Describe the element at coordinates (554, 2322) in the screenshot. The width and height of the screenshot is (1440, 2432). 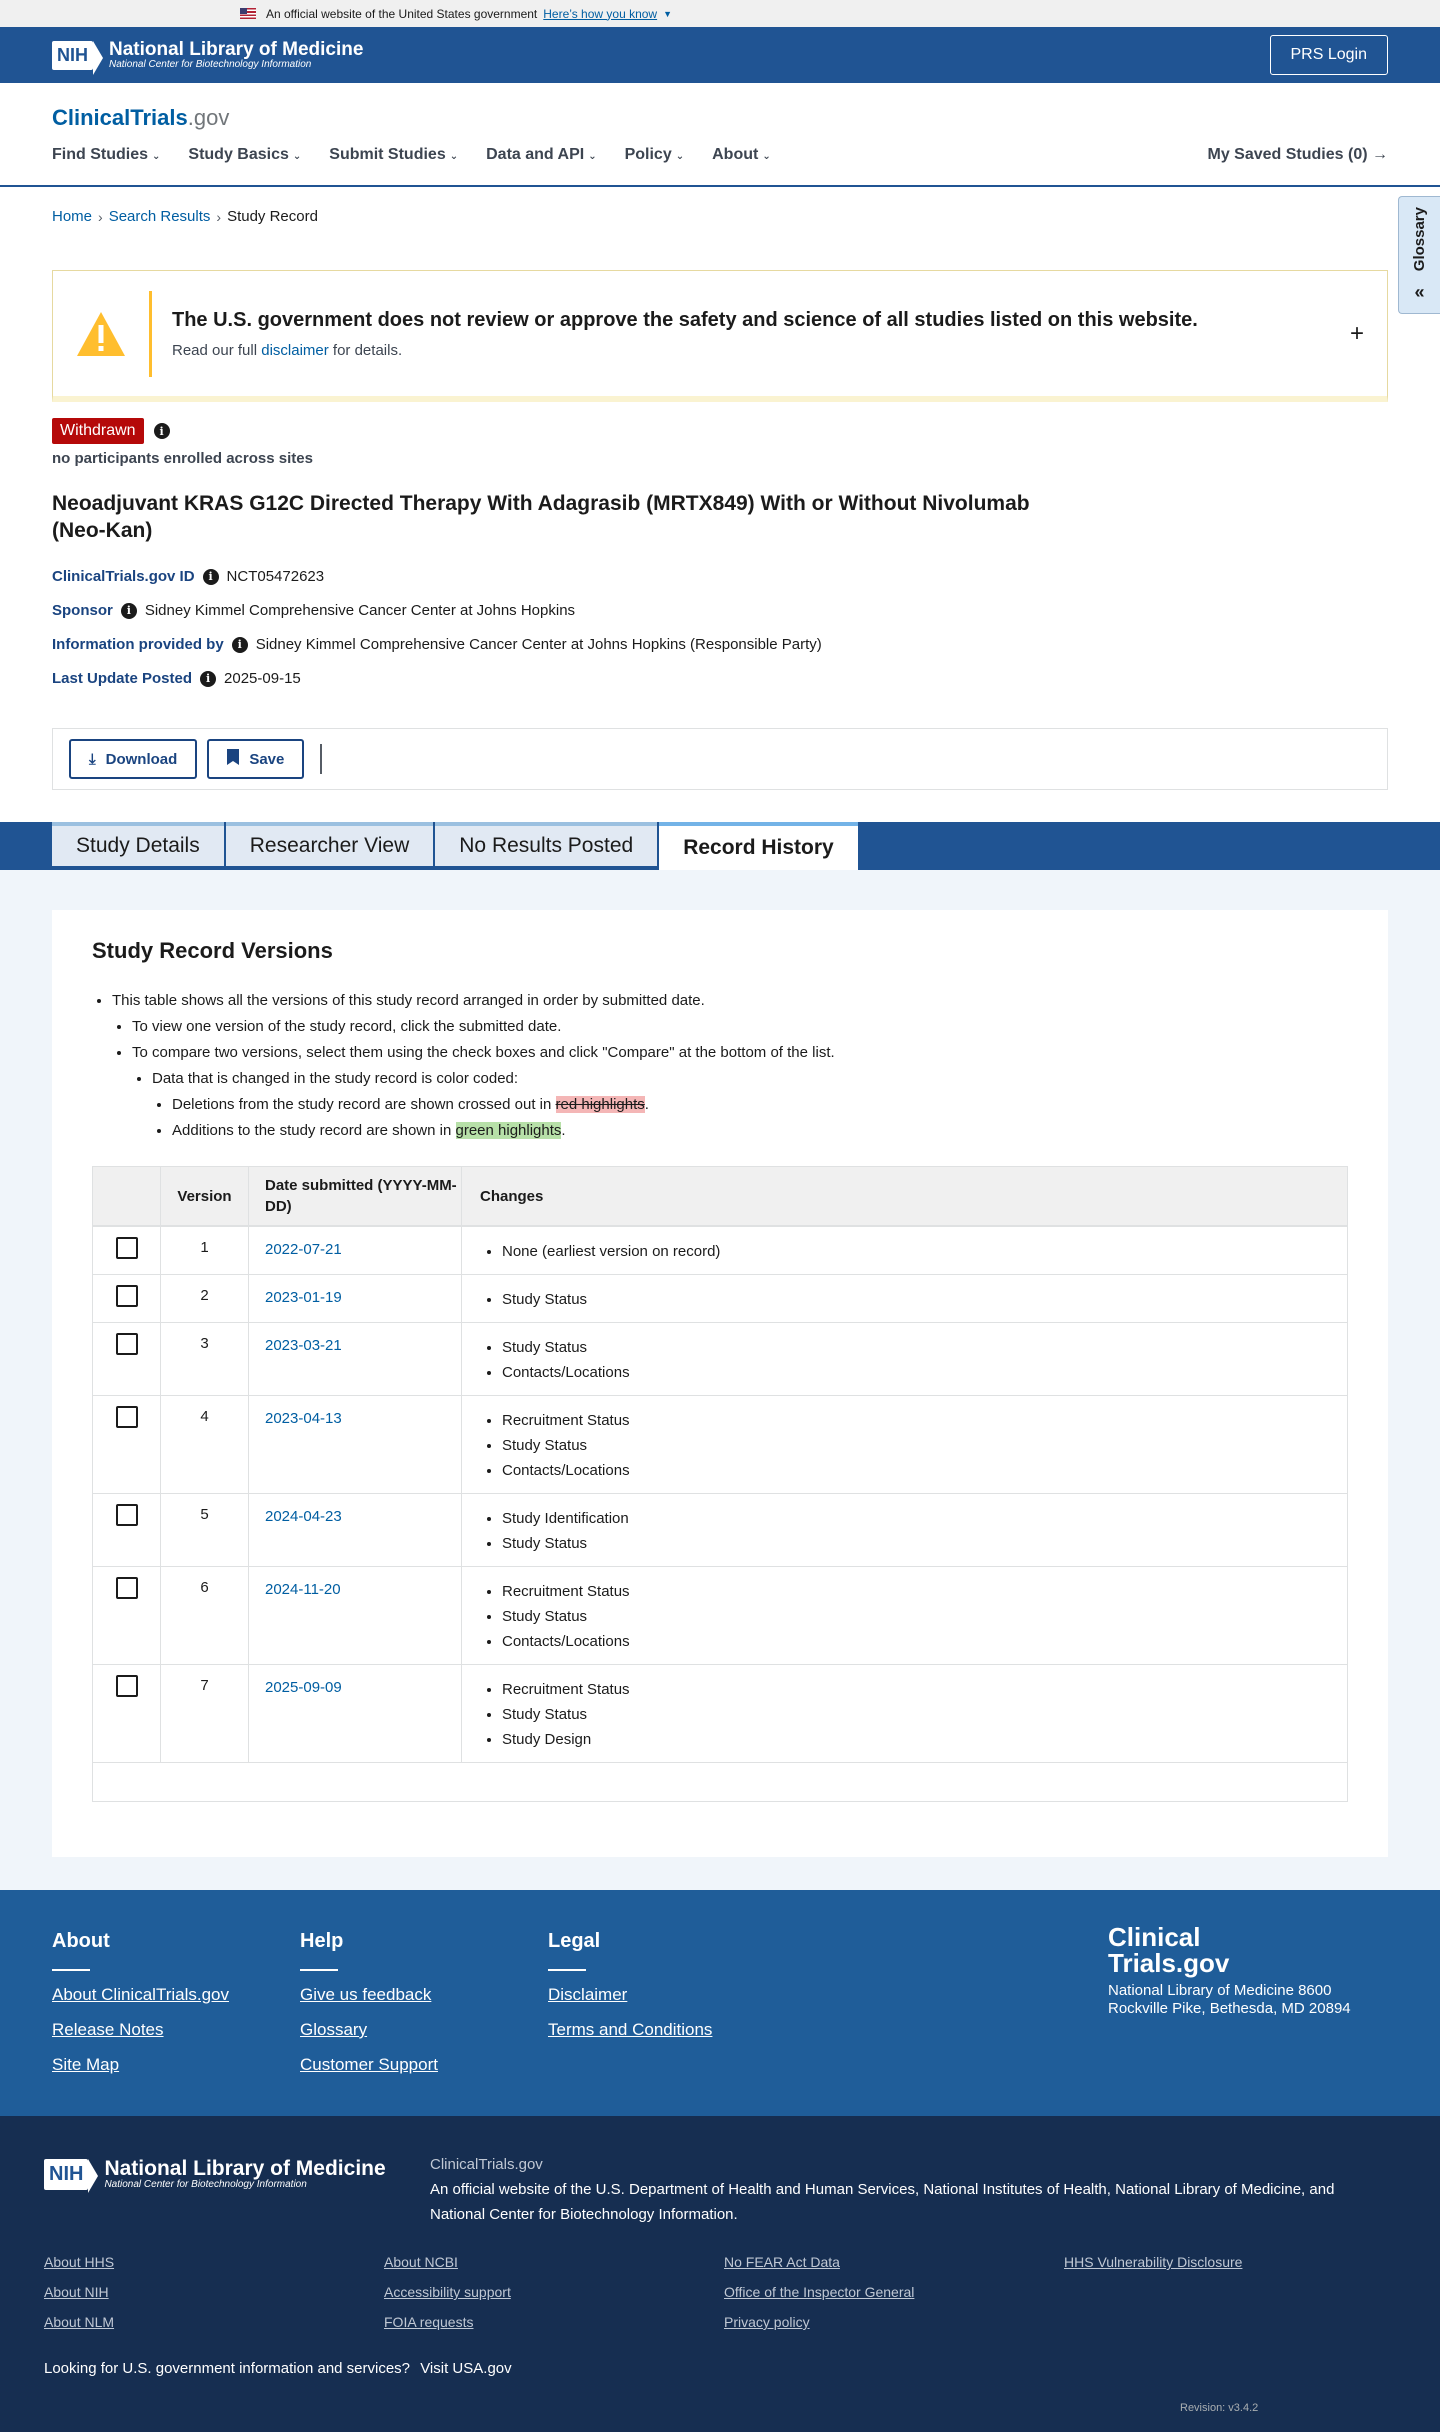
I see `footer-bottom-link: FOIA requests` at that location.